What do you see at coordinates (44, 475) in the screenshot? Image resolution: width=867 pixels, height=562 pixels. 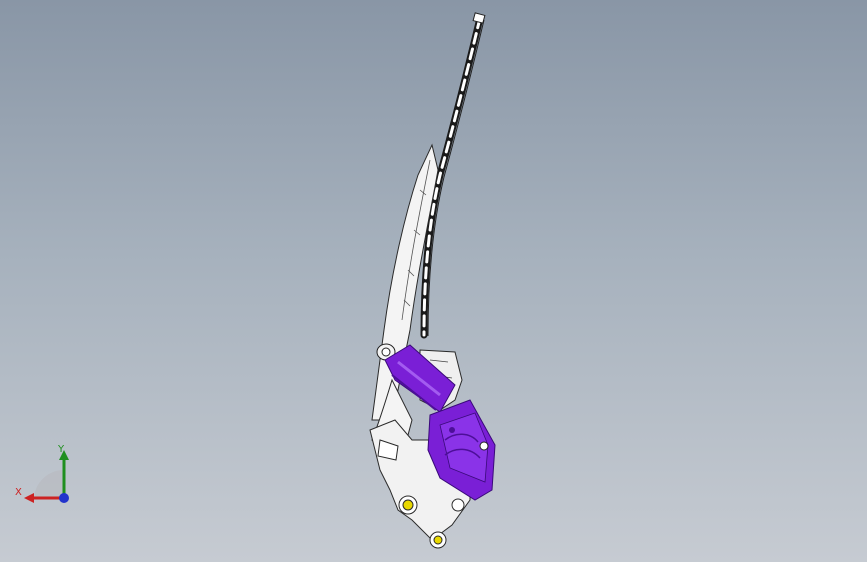 I see `view-orientation-triad: X Y` at bounding box center [44, 475].